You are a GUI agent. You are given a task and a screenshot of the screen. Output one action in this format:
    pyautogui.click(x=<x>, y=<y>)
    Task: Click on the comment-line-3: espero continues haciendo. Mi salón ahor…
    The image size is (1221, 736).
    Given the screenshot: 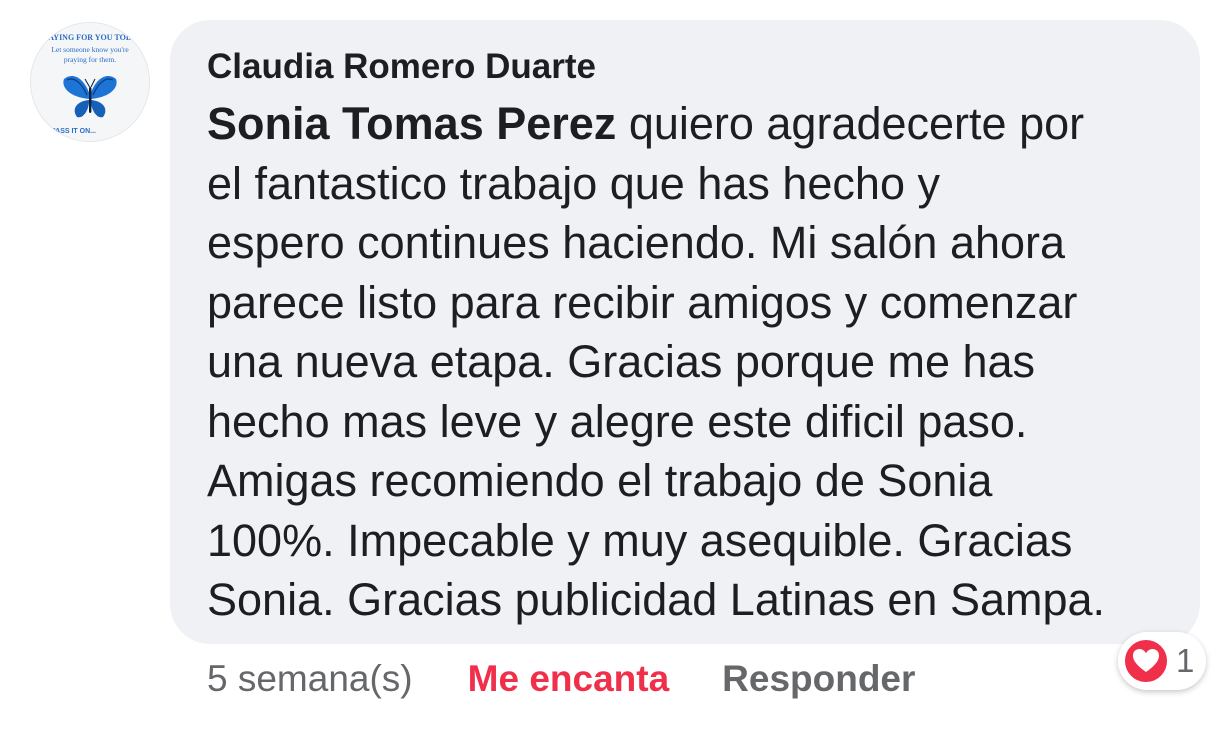 What is the action you would take?
    pyautogui.click(x=636, y=242)
    